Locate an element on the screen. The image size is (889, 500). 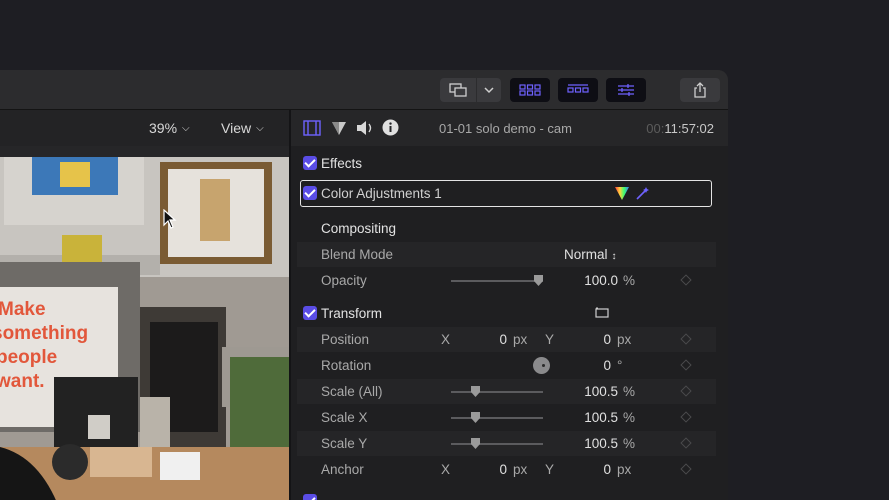
poster-line-2: something is located at coordinates (44, 333).